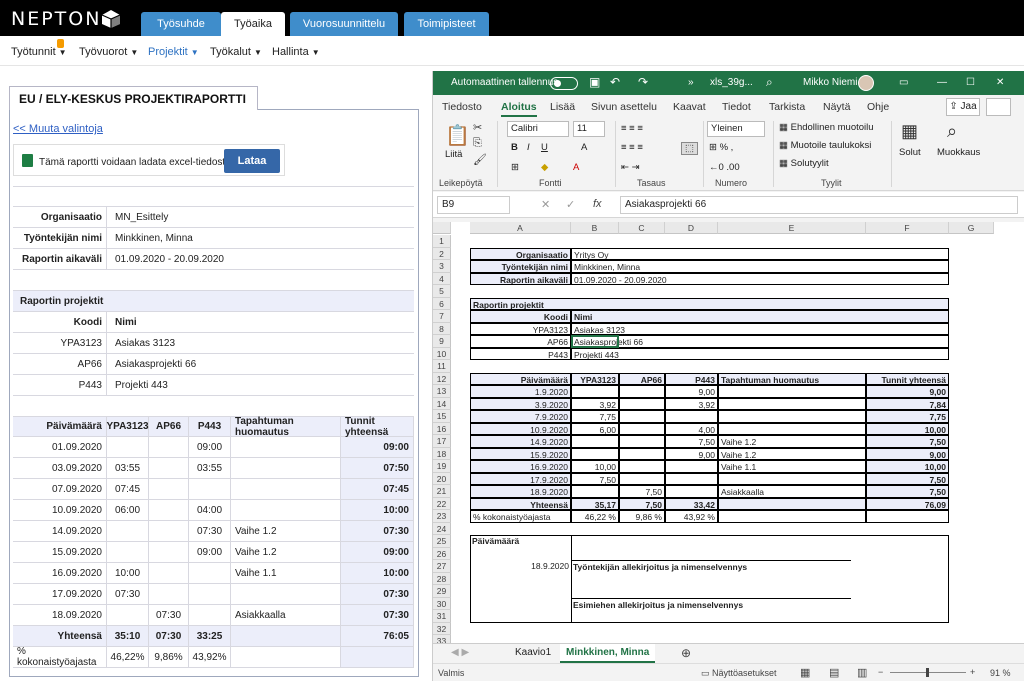 Image resolution: width=1024 pixels, height=681 pixels. I want to click on menu-lisaa: Lisää, so click(562, 107).